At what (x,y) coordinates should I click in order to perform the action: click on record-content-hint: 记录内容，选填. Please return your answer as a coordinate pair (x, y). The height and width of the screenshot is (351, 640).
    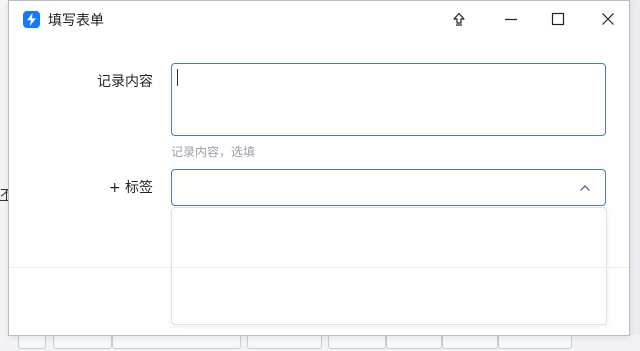
    Looking at the image, I should click on (213, 152).